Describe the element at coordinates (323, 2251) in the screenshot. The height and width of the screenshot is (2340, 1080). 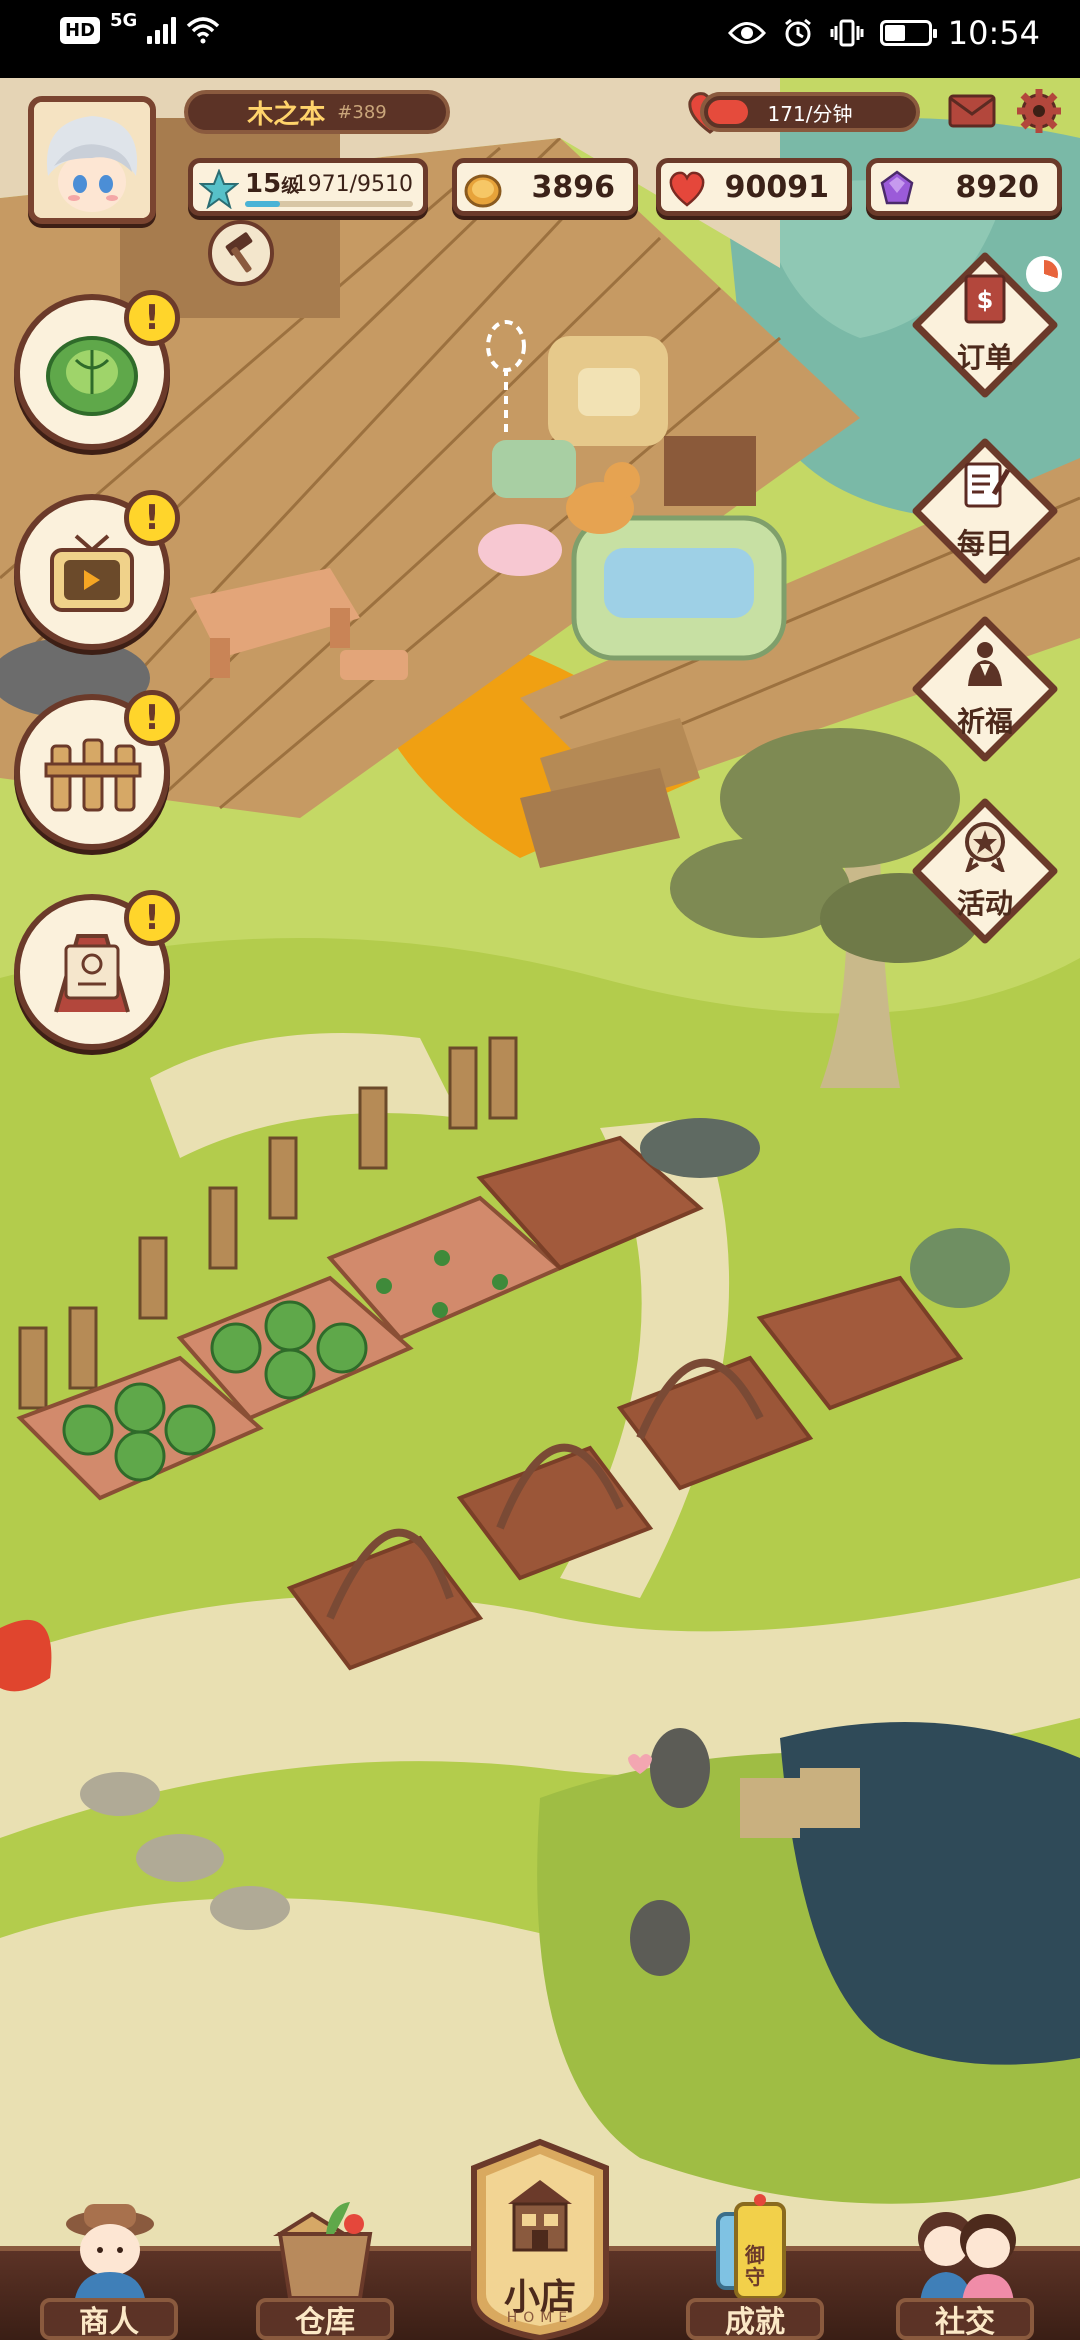
I see `warehouse-box-icon` at that location.